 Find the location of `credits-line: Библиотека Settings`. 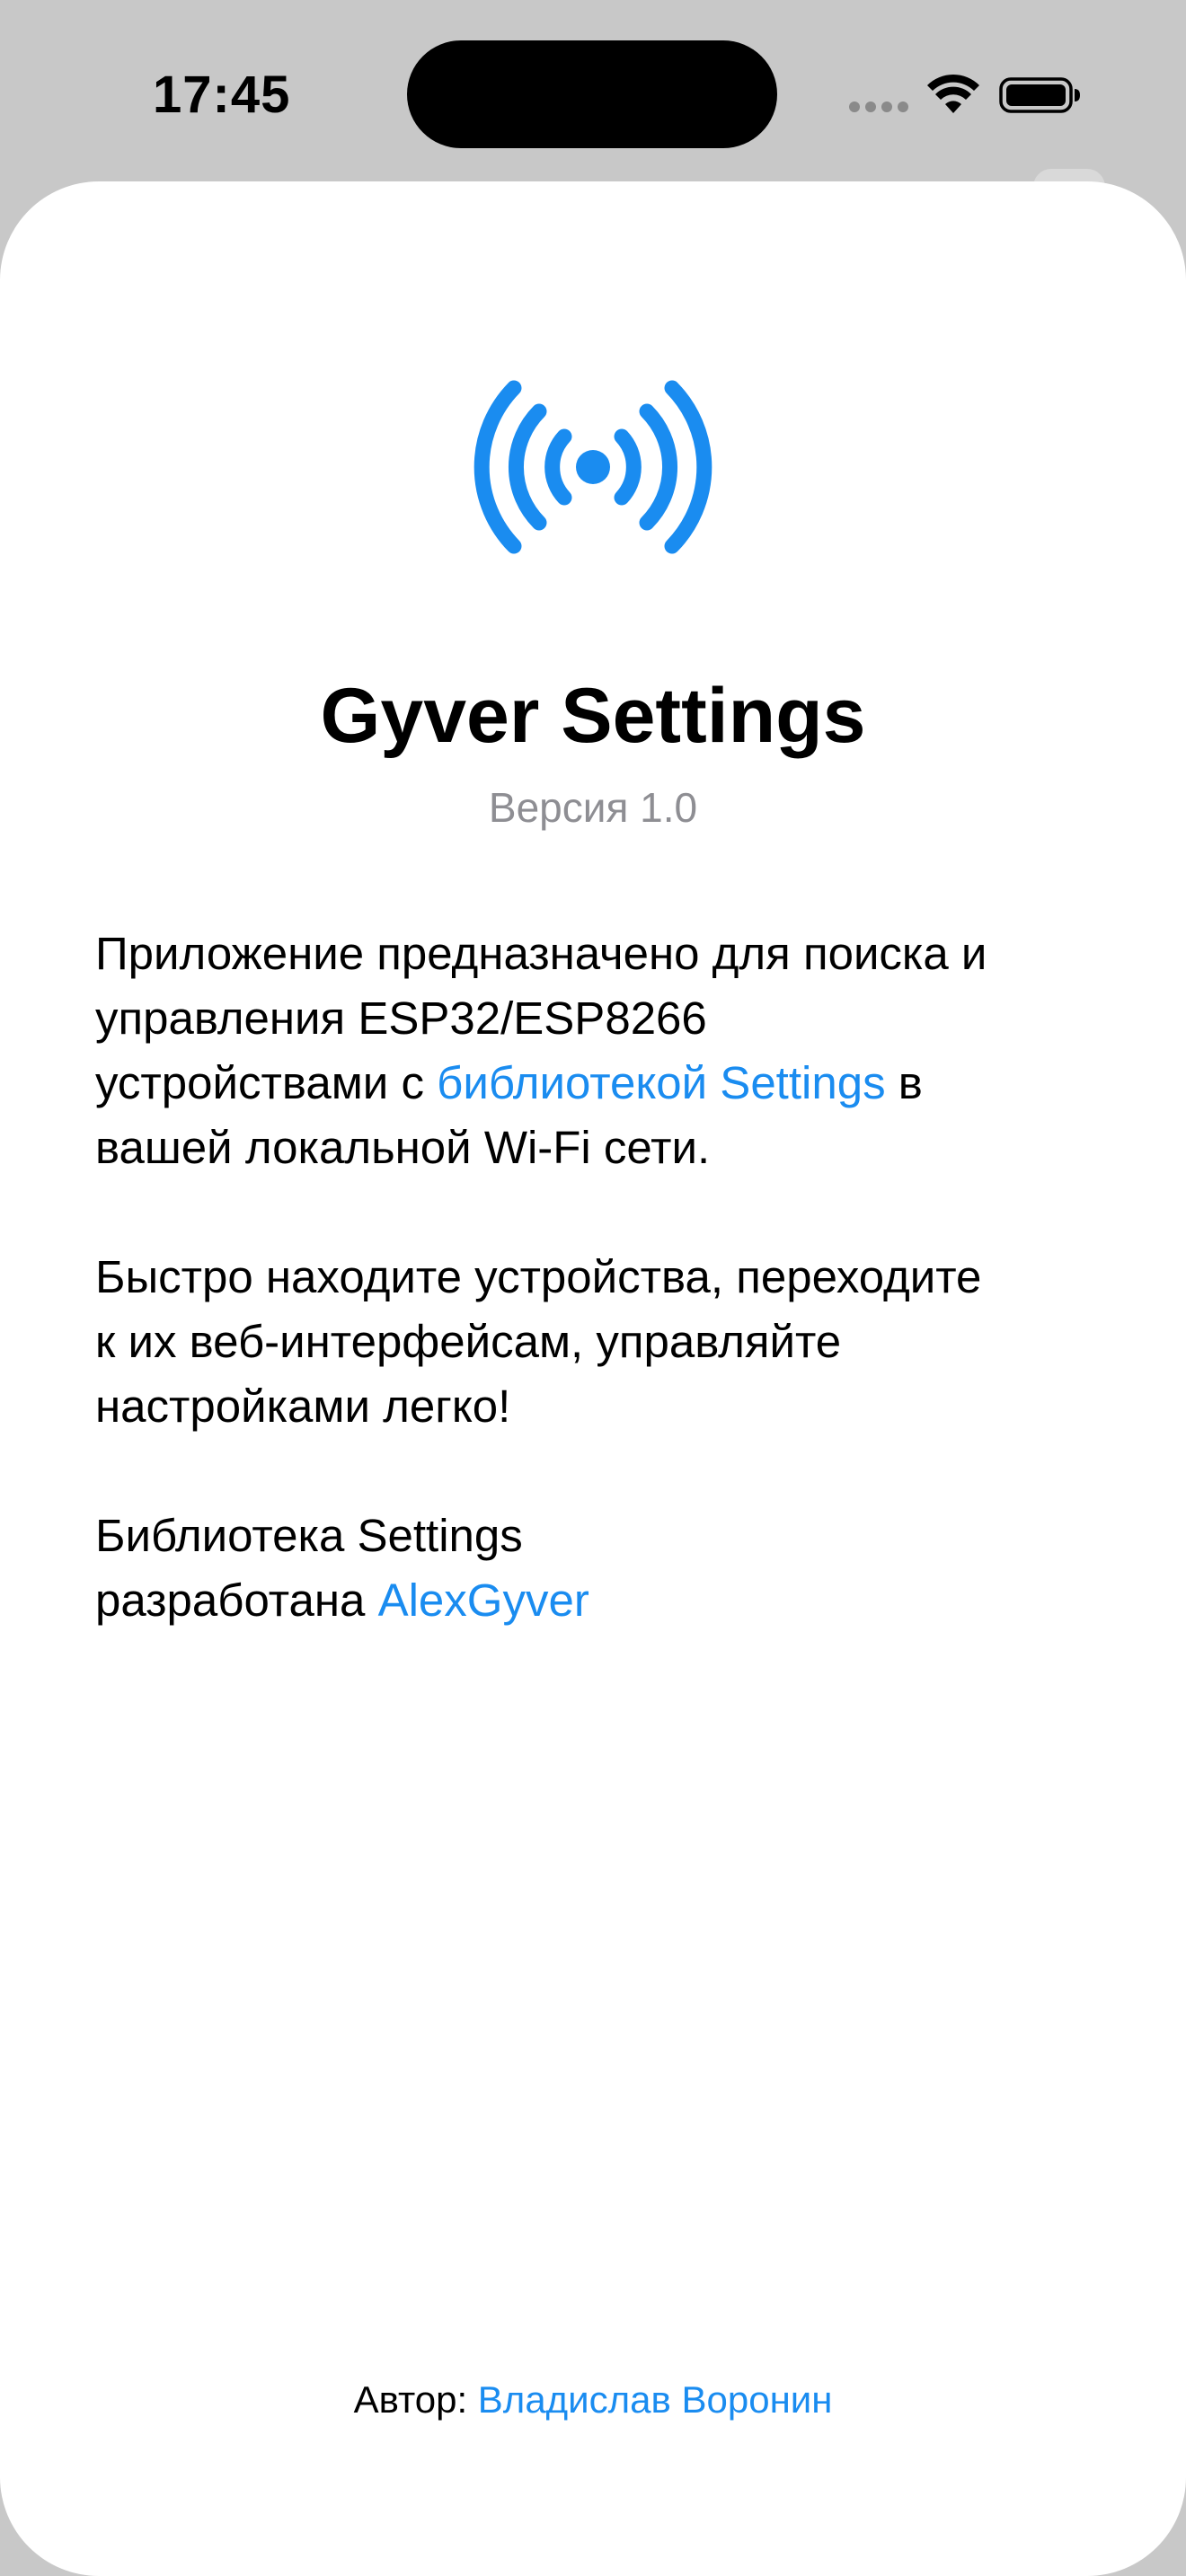

credits-line: Библиотека Settings is located at coordinates (309, 1535).